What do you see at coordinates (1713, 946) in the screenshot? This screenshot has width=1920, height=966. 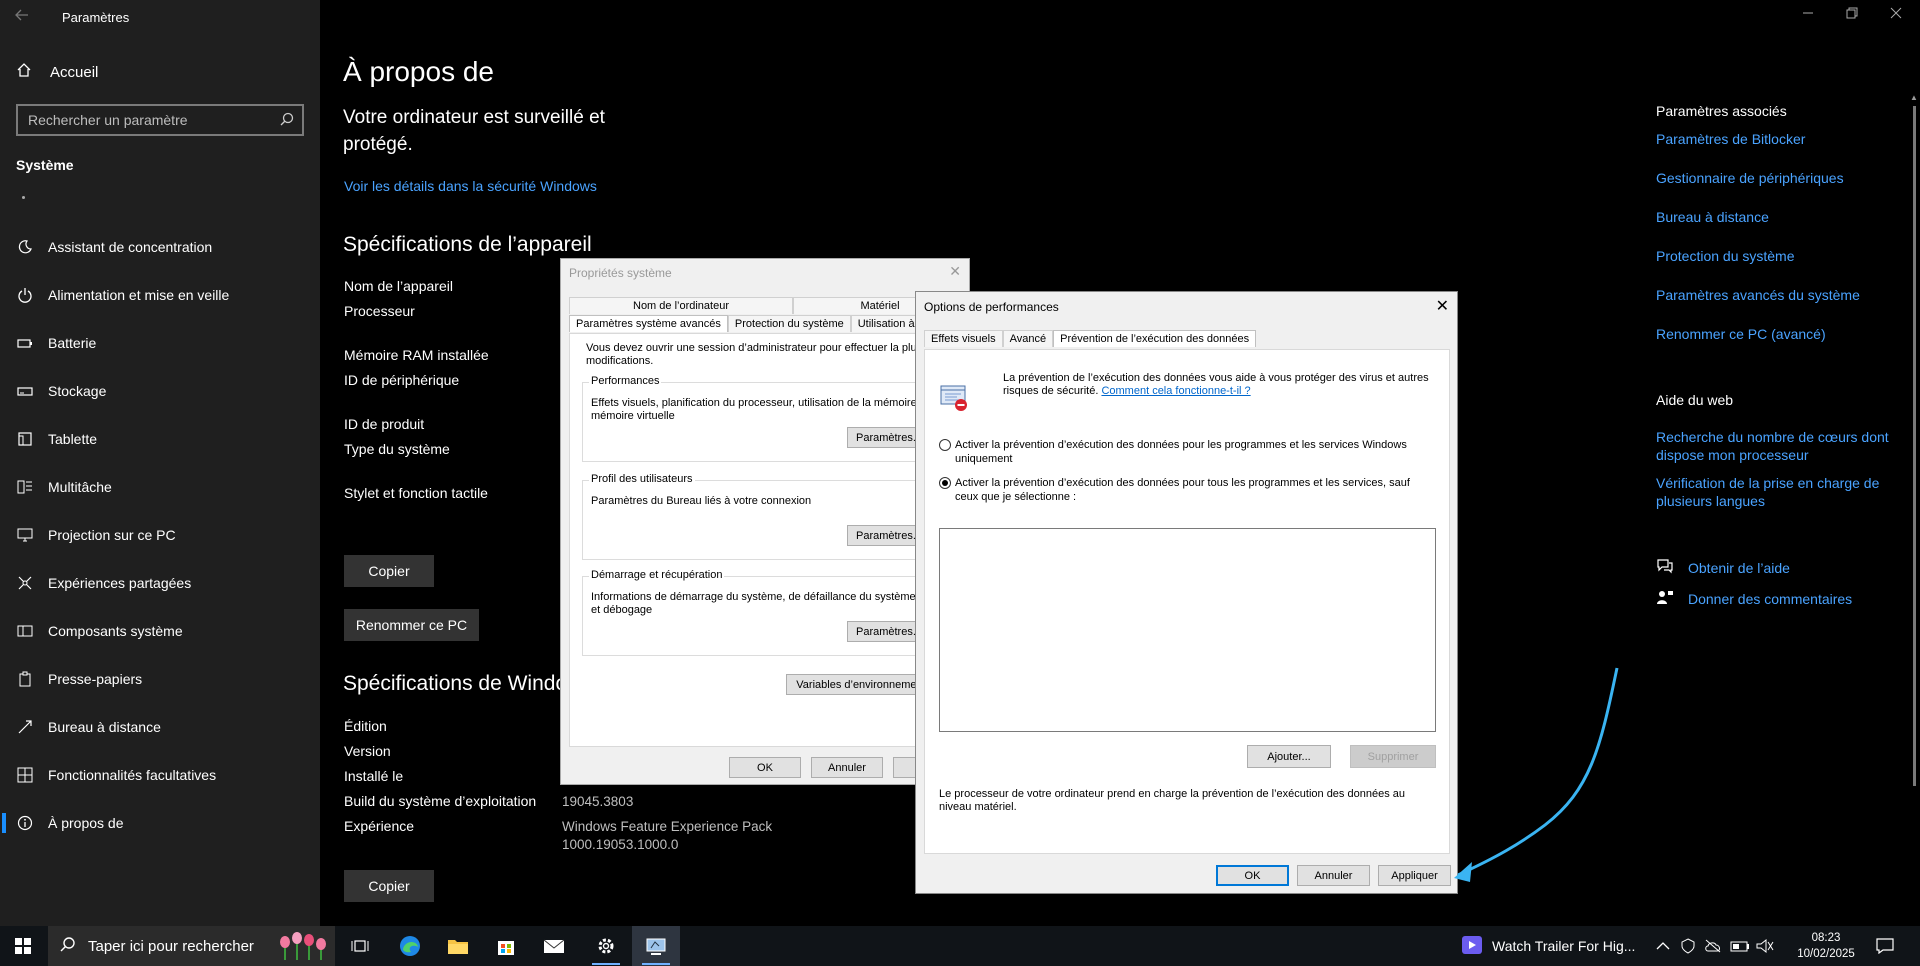 I see `tray-cloud-icon` at bounding box center [1713, 946].